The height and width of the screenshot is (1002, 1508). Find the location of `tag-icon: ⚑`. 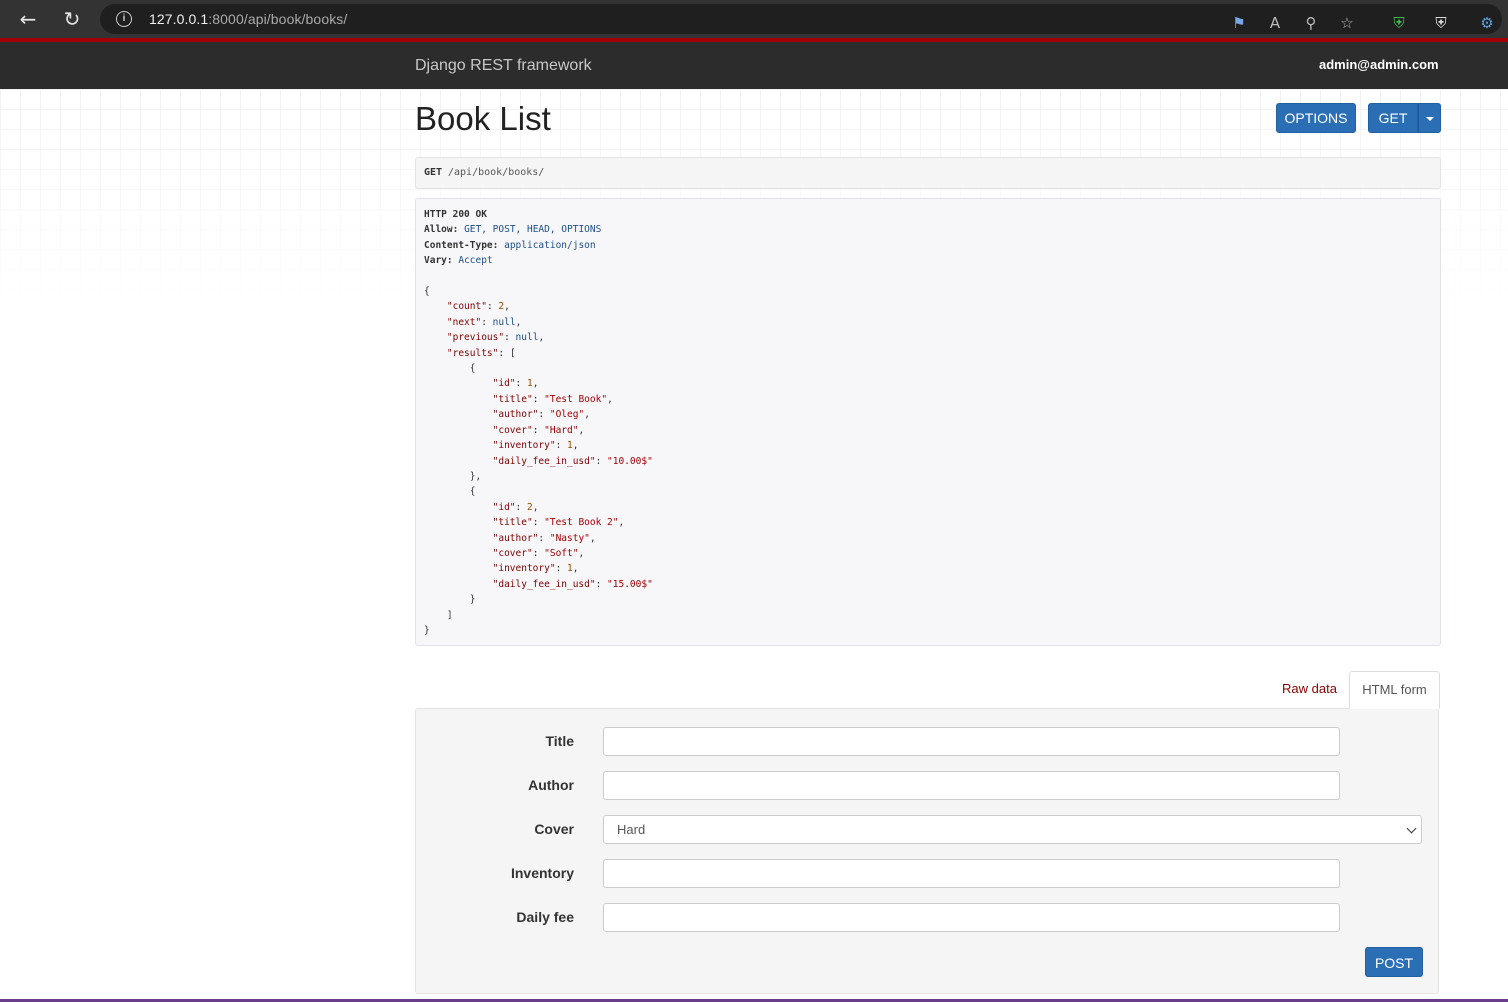

tag-icon: ⚑ is located at coordinates (1239, 23).